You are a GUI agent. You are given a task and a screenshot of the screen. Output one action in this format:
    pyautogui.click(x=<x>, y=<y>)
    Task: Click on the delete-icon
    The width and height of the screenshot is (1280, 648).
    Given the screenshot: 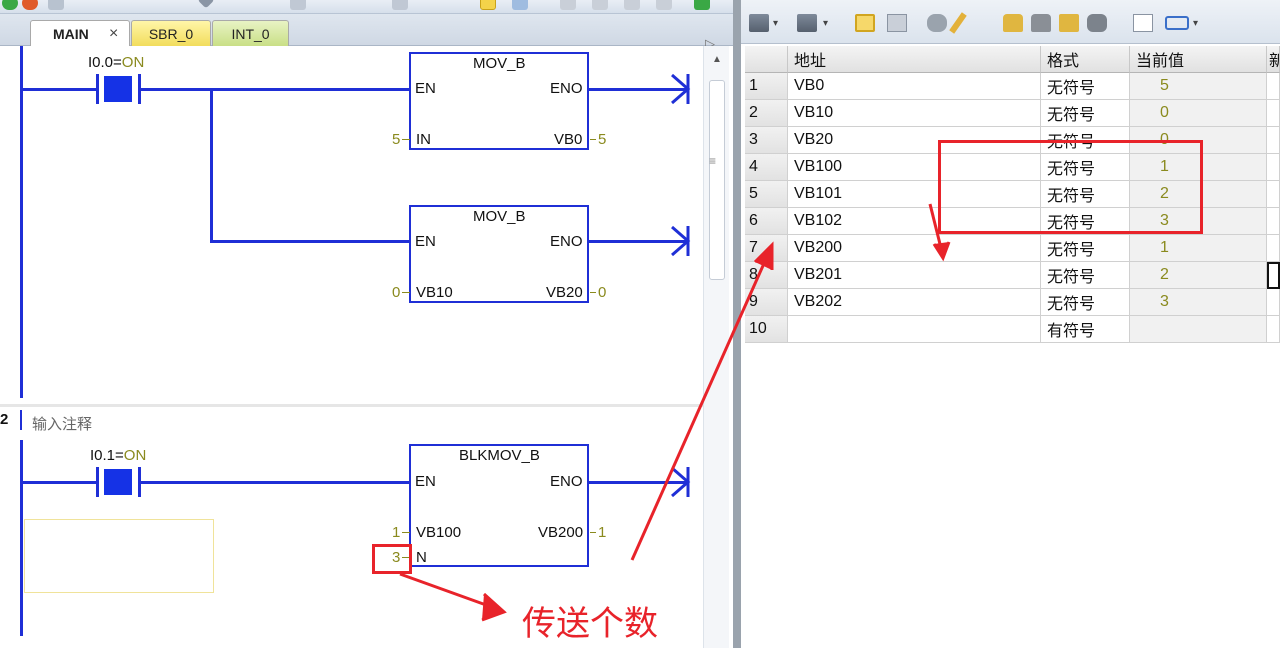 What is the action you would take?
    pyautogui.click(x=400, y=5)
    